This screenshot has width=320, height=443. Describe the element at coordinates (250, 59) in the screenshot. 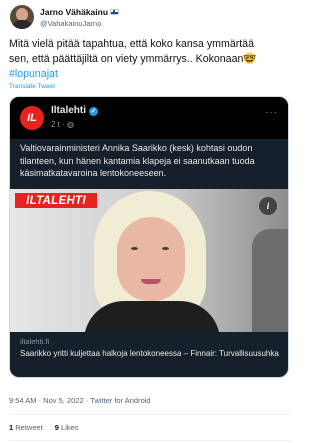

I see `nerd-face-emoji: 🤓` at that location.